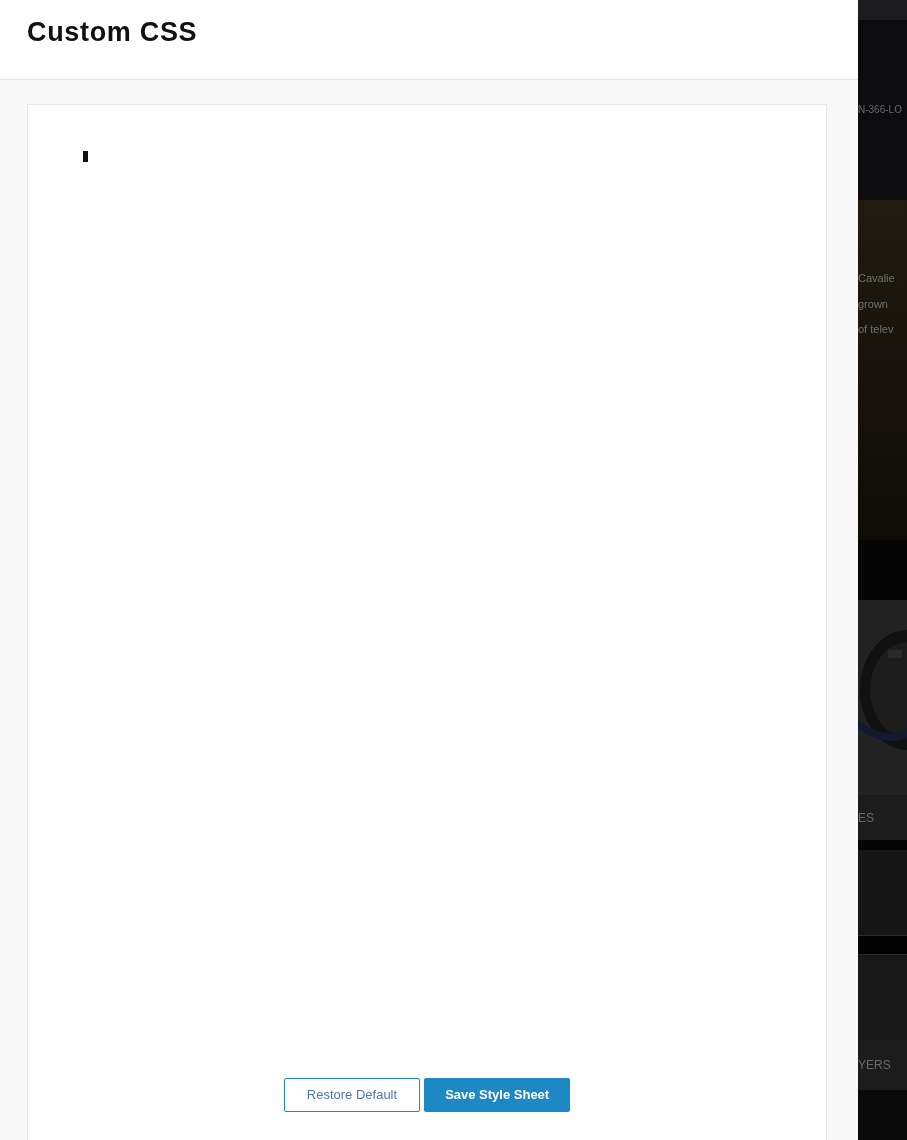 This screenshot has height=1140, width=907. Describe the element at coordinates (873, 304) in the screenshot. I see `hero-text: grown` at that location.